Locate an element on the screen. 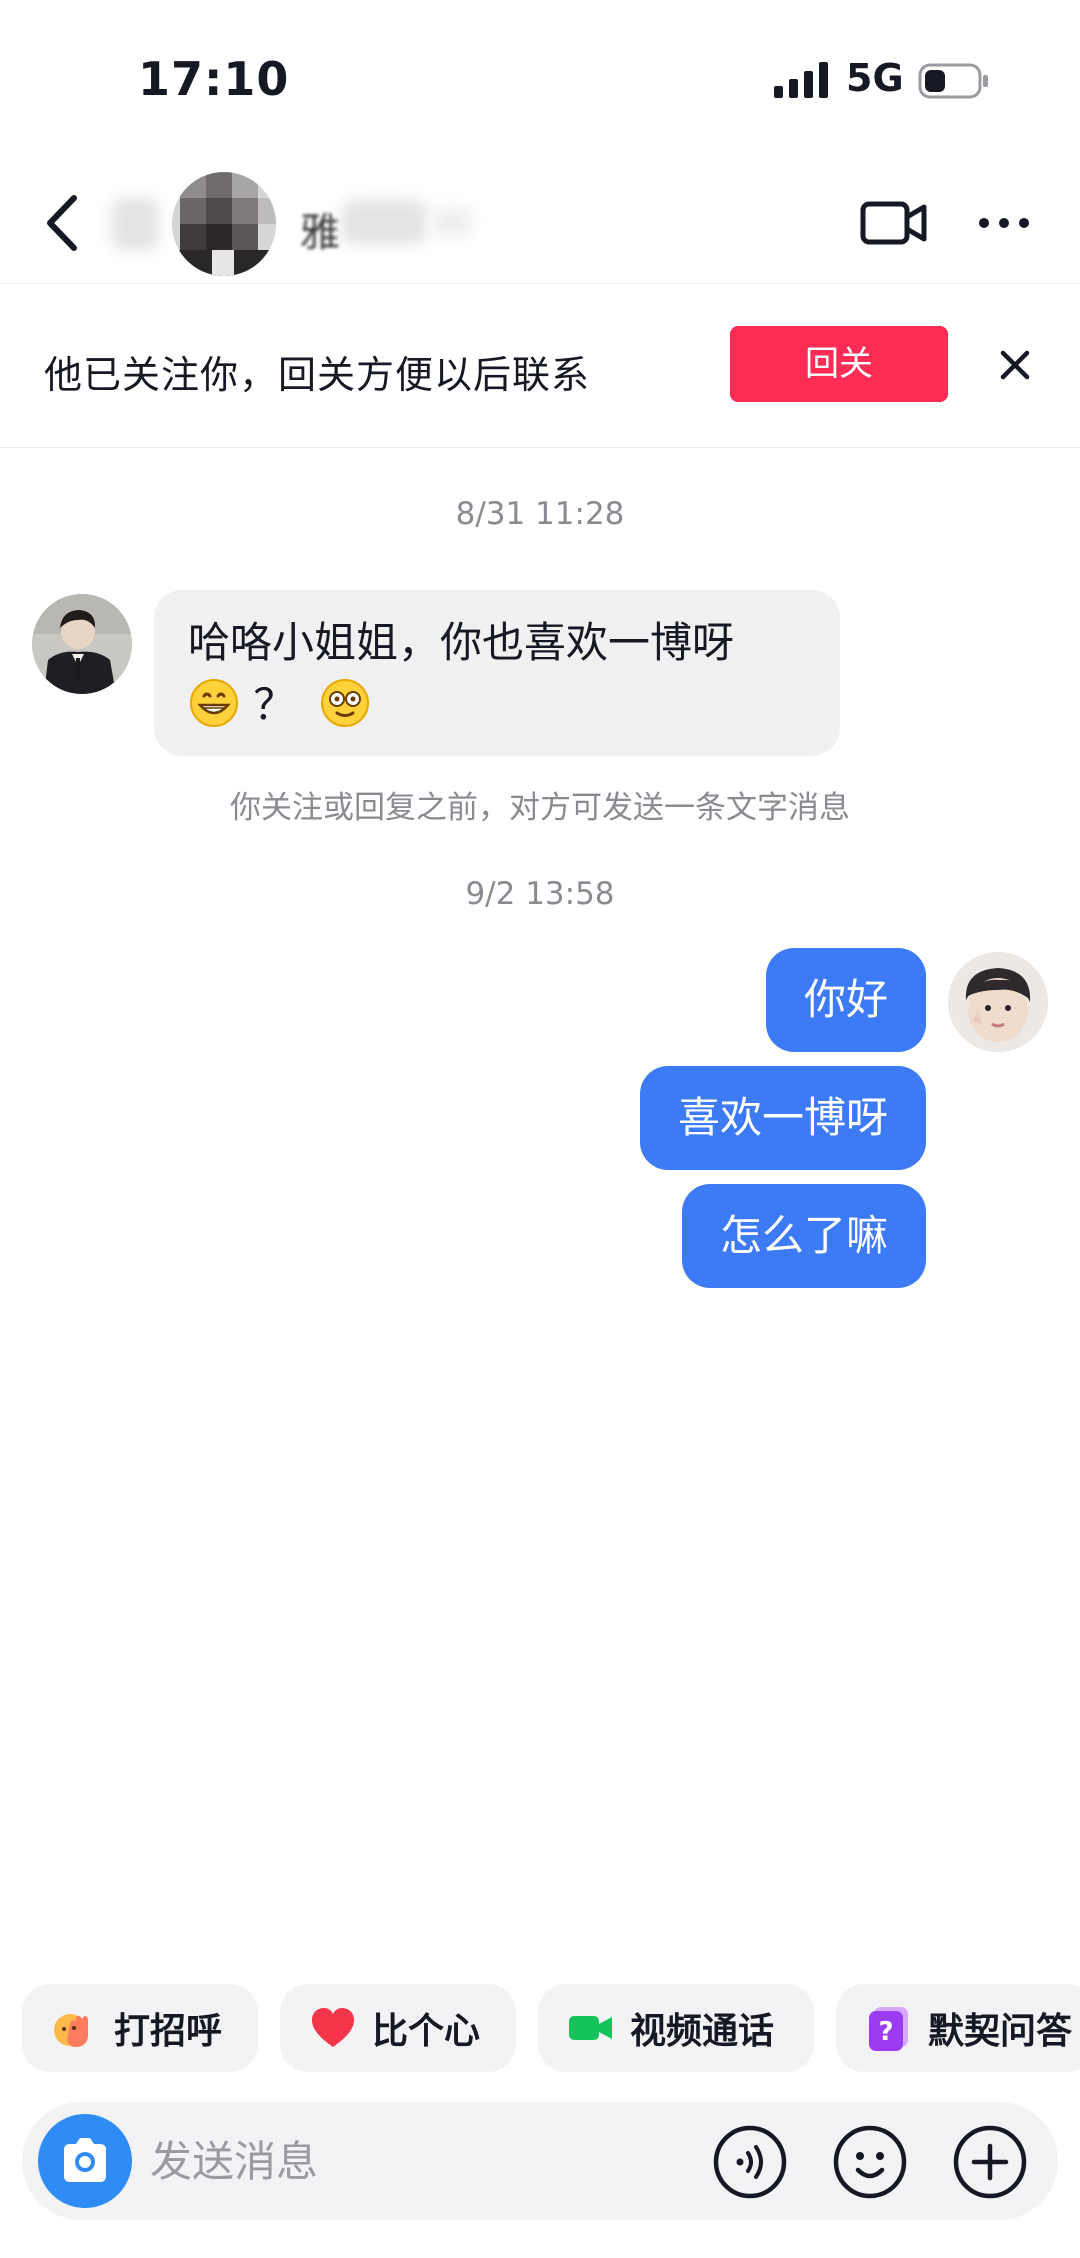 The height and width of the screenshot is (2258, 1080). question-mark: ？ is located at coordinates (274, 704).